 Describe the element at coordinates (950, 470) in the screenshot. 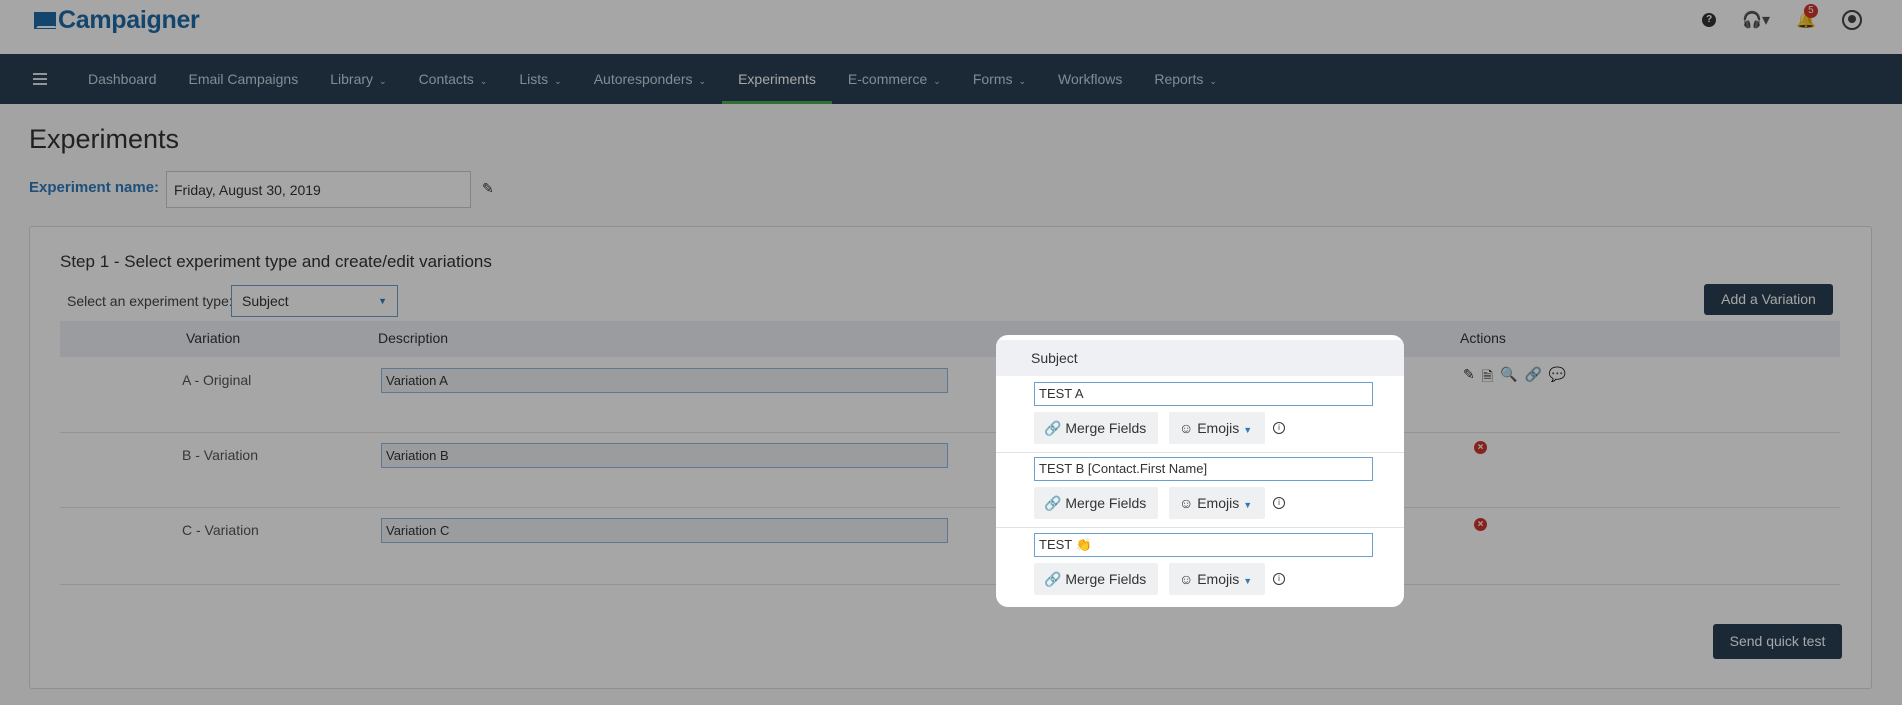

I see `table-row: B - Variation ×` at that location.